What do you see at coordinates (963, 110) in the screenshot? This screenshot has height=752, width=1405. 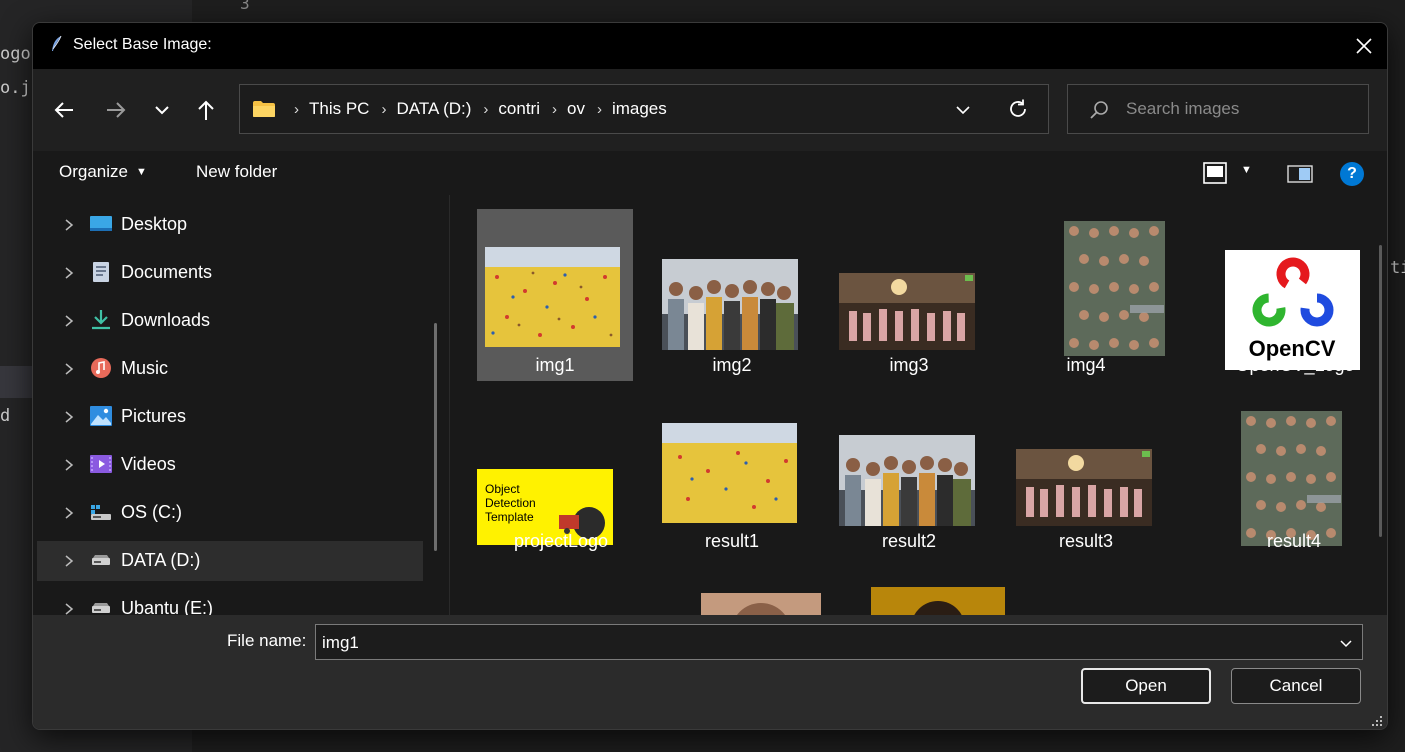 I see `address-dropdown-icon` at bounding box center [963, 110].